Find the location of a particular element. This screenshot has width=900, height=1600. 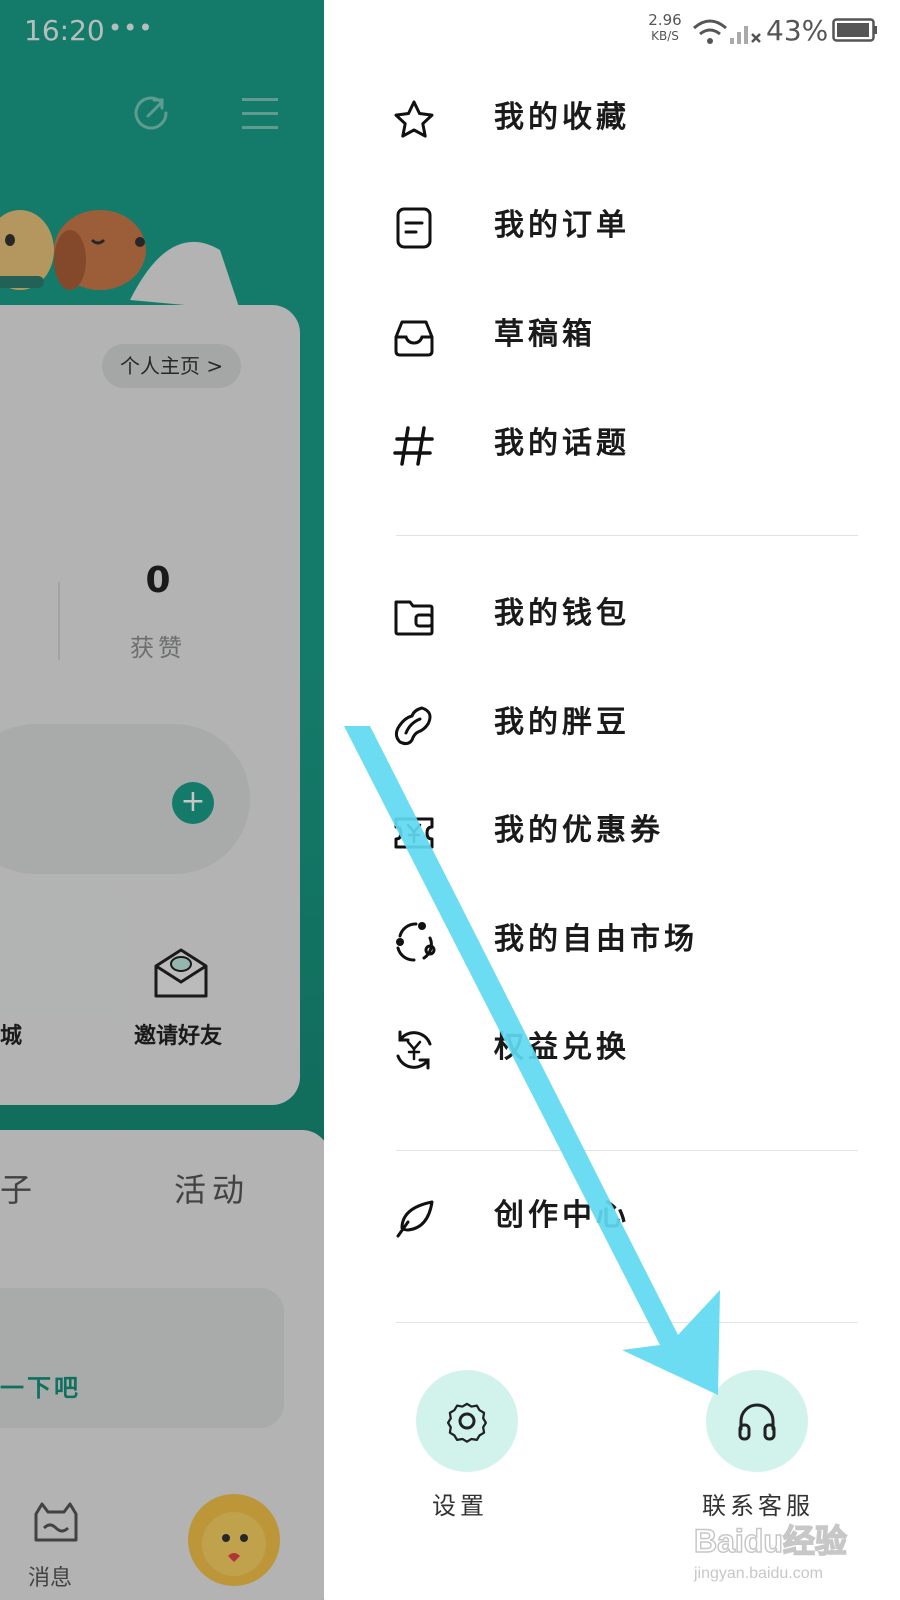

watermark-brand: Baidu经验 is located at coordinates (770, 1541).